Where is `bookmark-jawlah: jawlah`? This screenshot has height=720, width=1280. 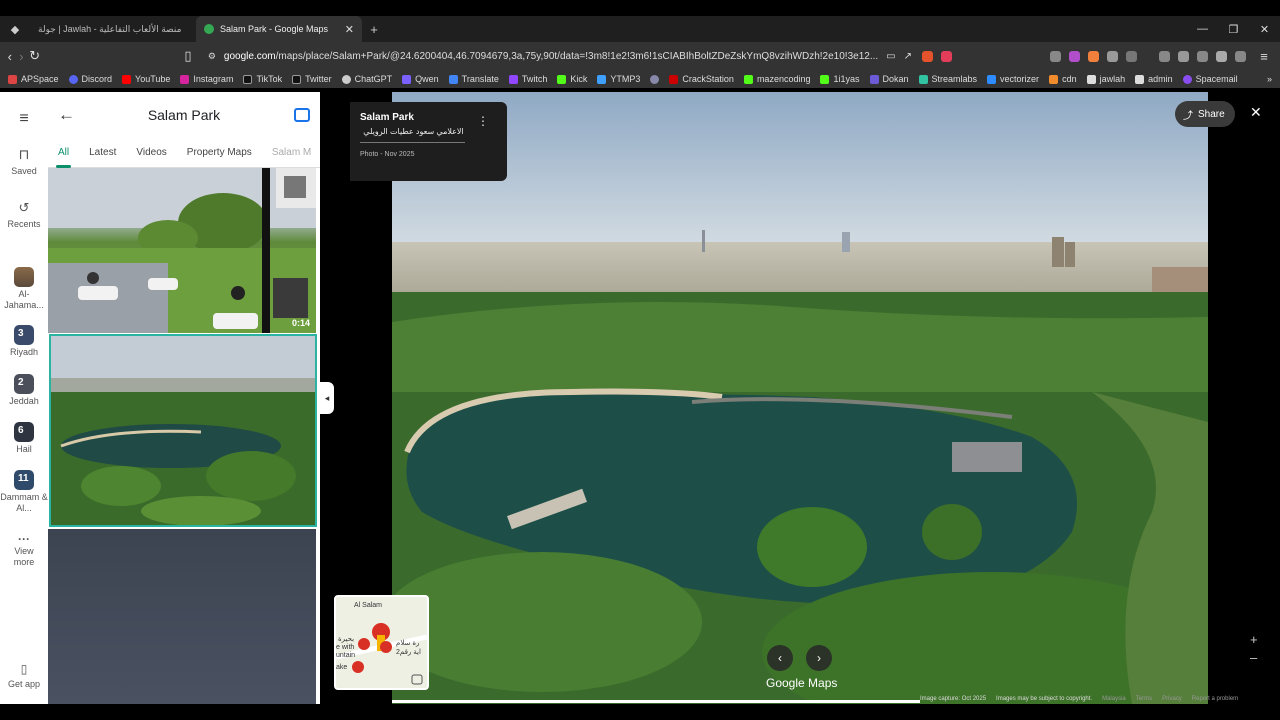
bookmark-jawlah: jawlah is located at coordinates (1105, 79).